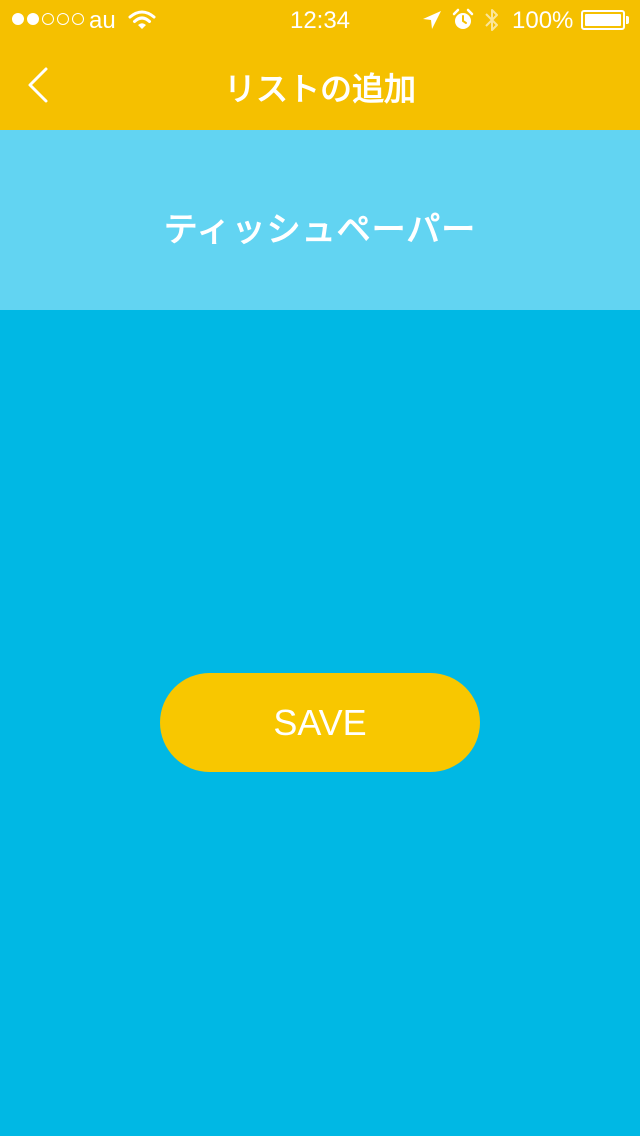 The width and height of the screenshot is (640, 1136). I want to click on header: au 12:34 100% リストの追加, so click(320, 65).